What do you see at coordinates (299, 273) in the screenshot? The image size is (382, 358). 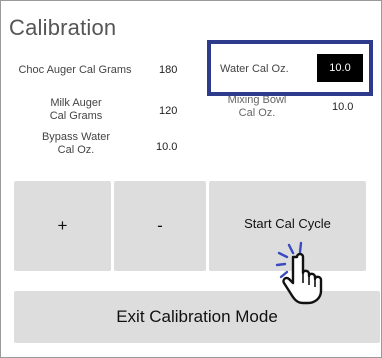 I see `pointing-hand-icon` at bounding box center [299, 273].